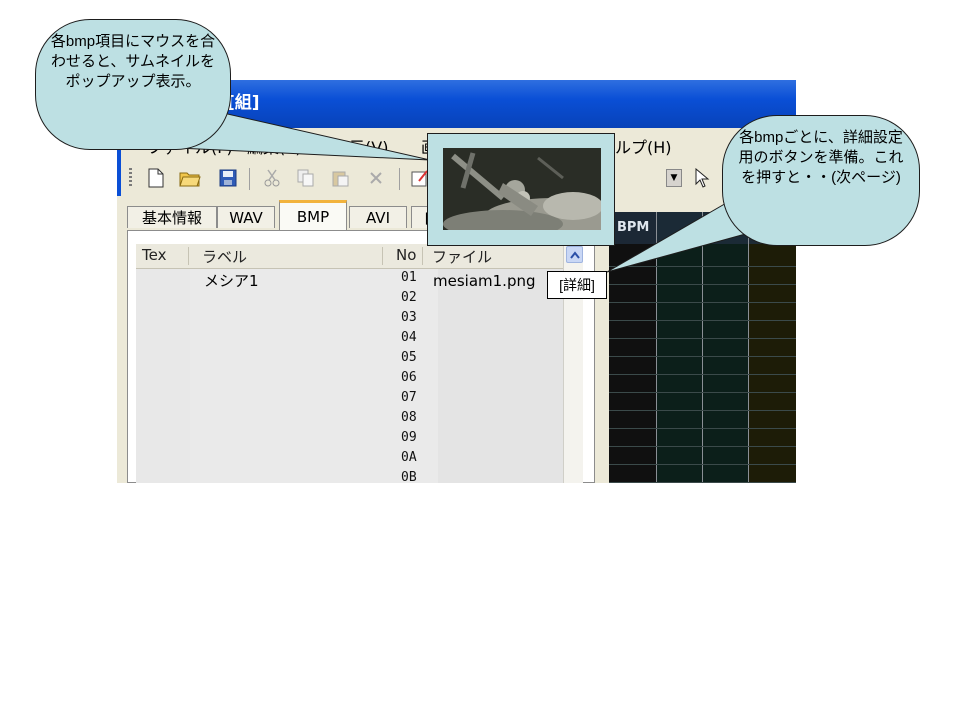 The width and height of the screenshot is (960, 720). Describe the element at coordinates (378, 217) in the screenshot. I see `tab-avi: AVI` at that location.